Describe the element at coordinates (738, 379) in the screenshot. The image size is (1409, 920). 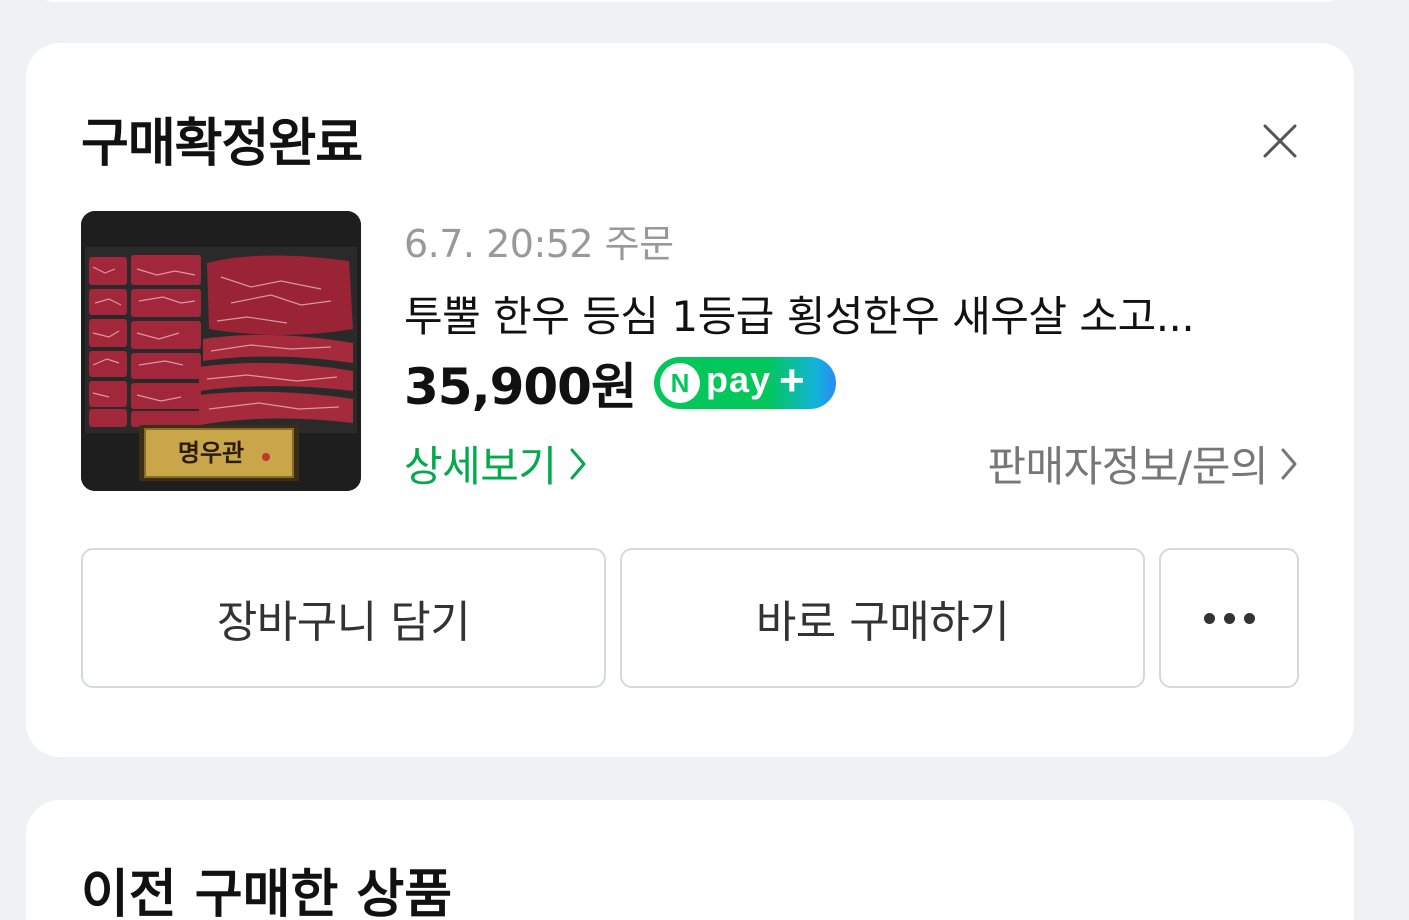
I see `npay-text: pay` at that location.